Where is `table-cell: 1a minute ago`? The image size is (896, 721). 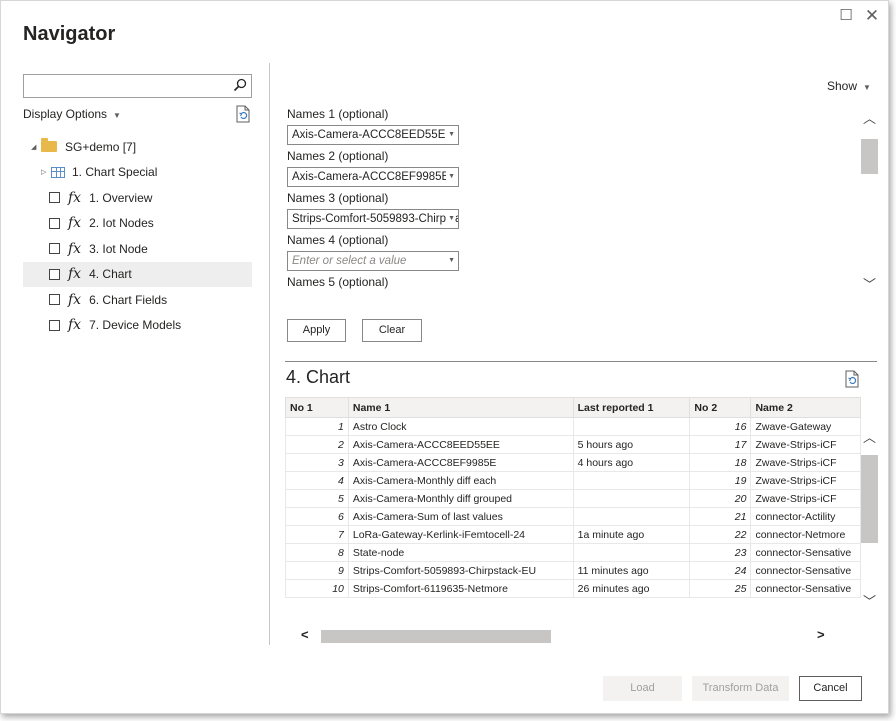 table-cell: 1a minute ago is located at coordinates (631, 534).